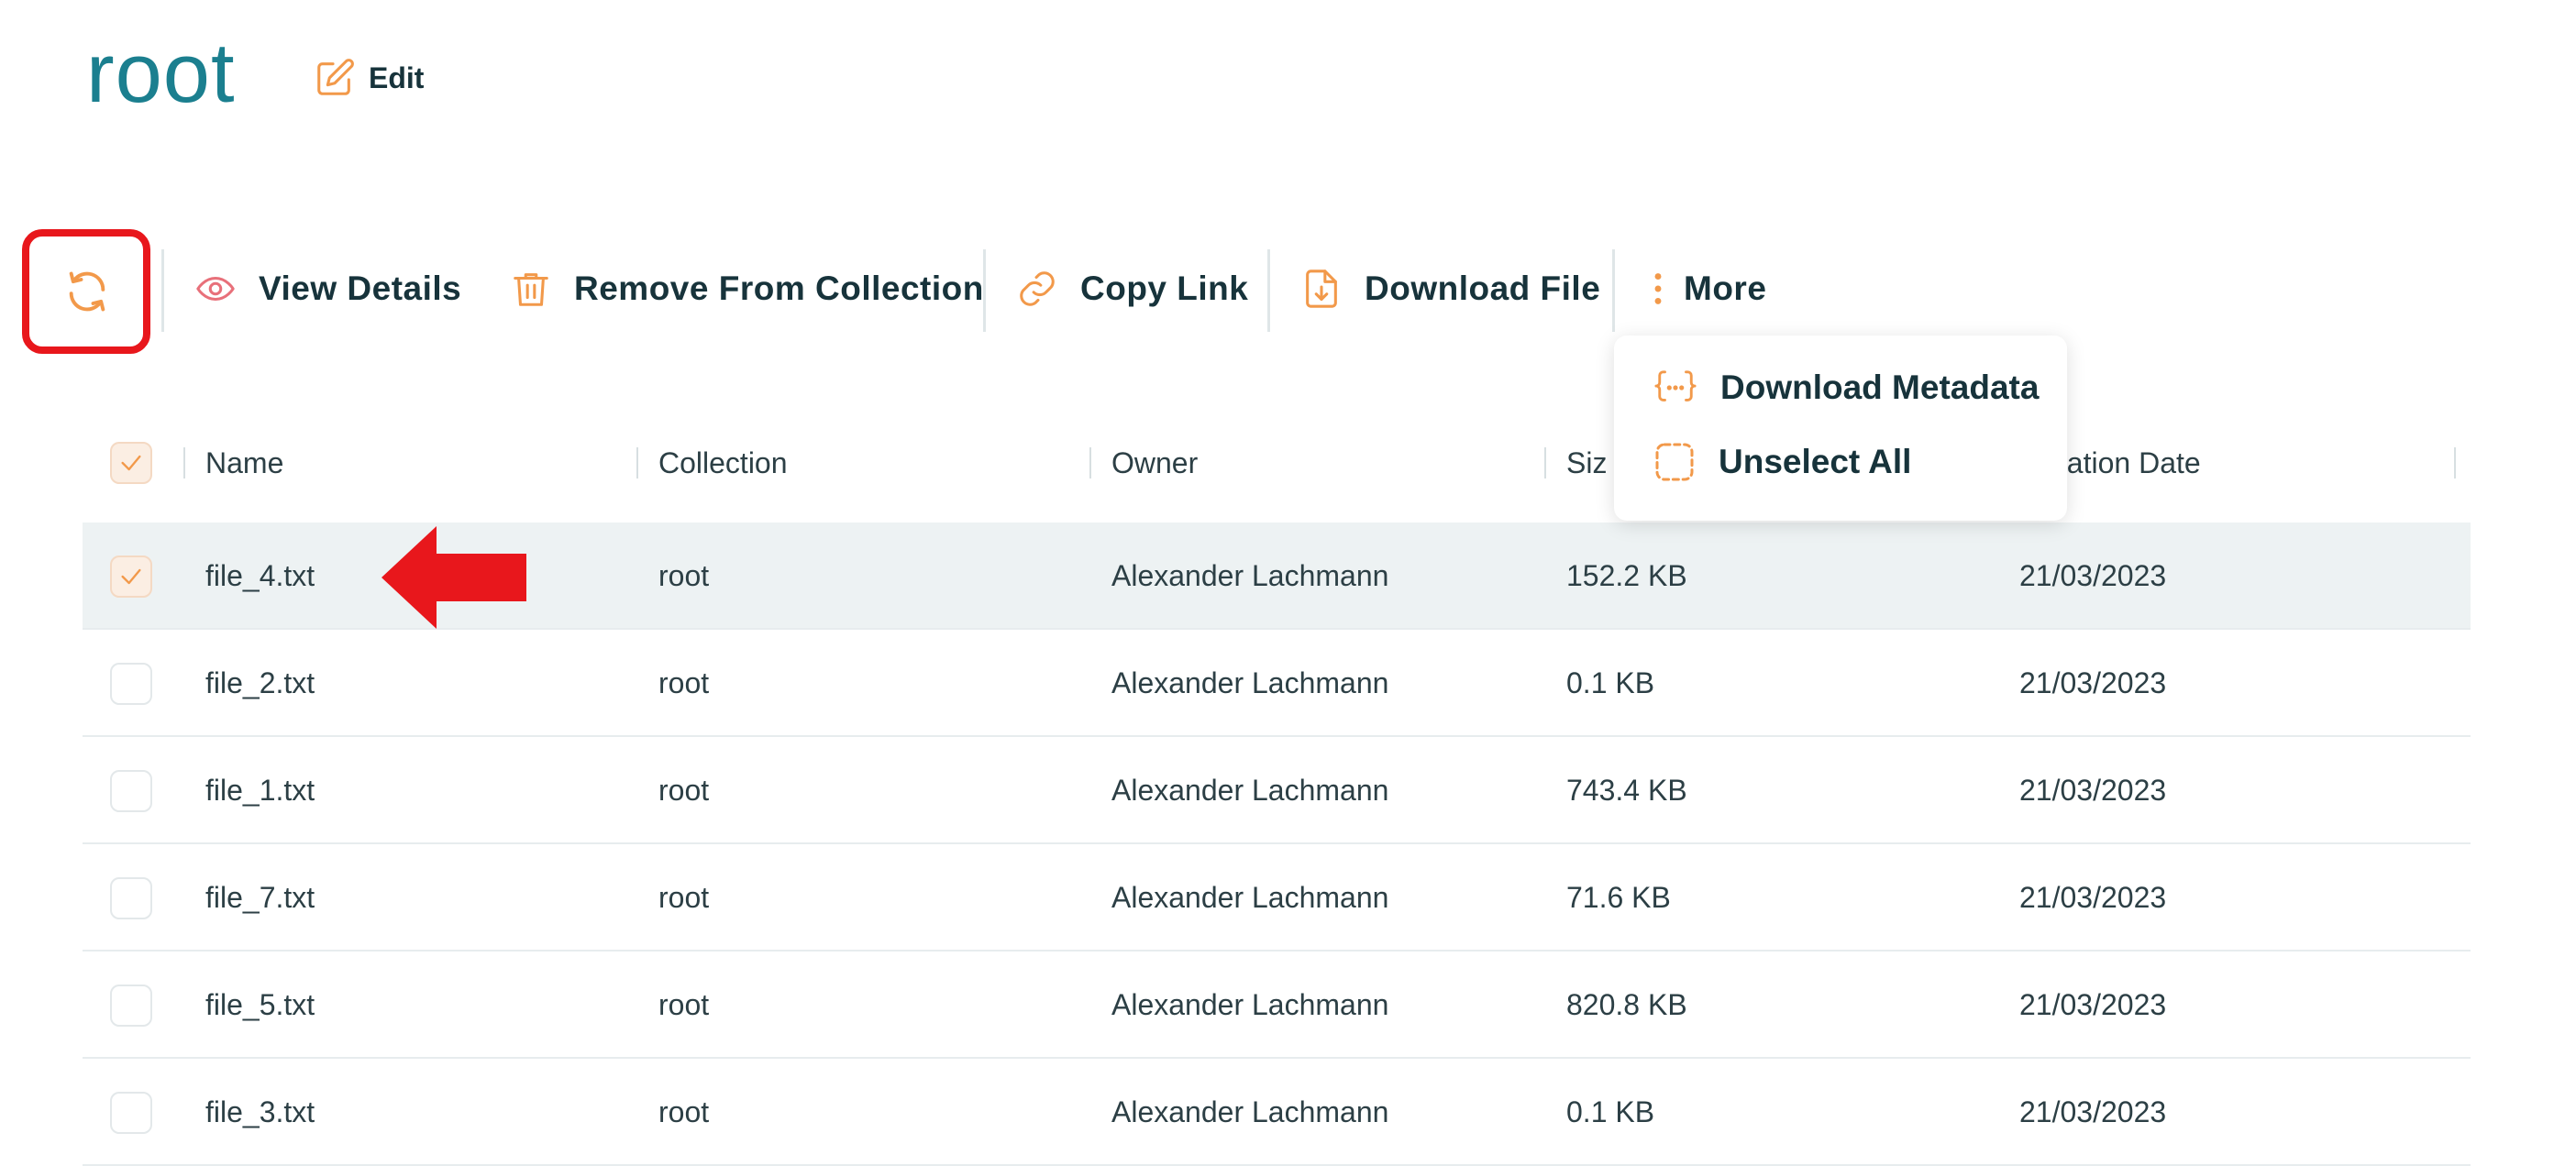 Image resolution: width=2576 pixels, height=1166 pixels. What do you see at coordinates (1164, 288) in the screenshot?
I see `copy-link-label: Copy Link` at bounding box center [1164, 288].